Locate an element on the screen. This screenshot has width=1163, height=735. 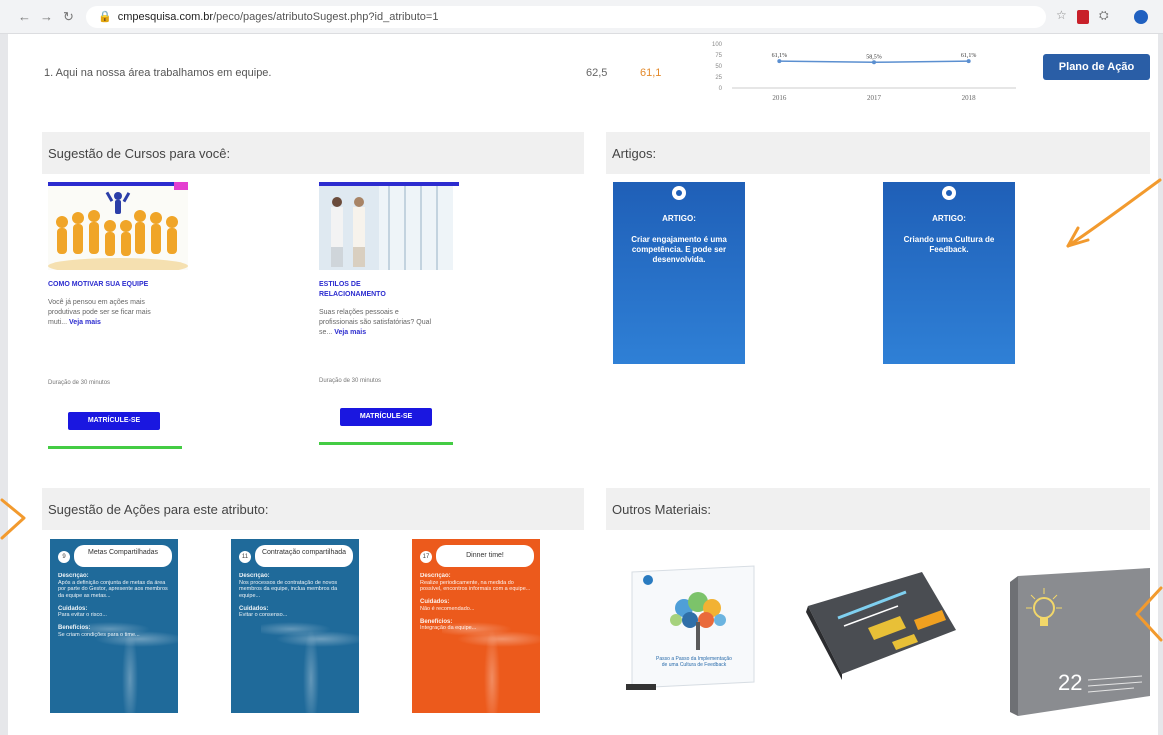
star-icon: ☆ is located at coordinates (1061, 15).